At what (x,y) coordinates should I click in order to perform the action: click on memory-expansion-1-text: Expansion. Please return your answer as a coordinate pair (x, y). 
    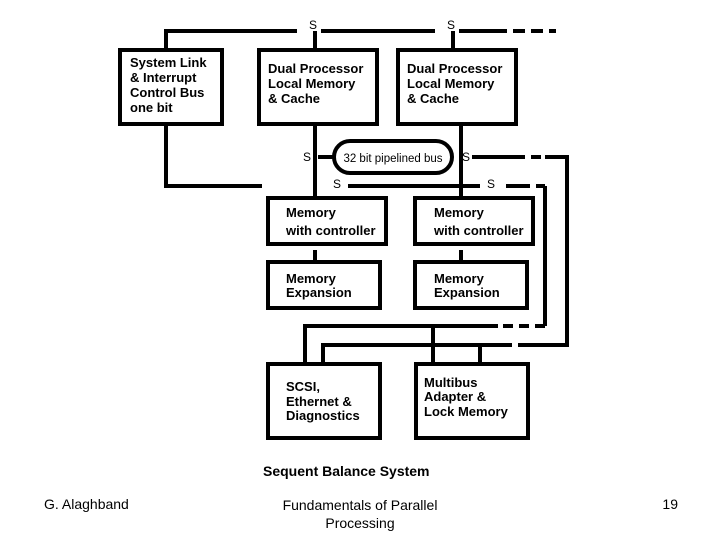
    Looking at the image, I should click on (319, 292).